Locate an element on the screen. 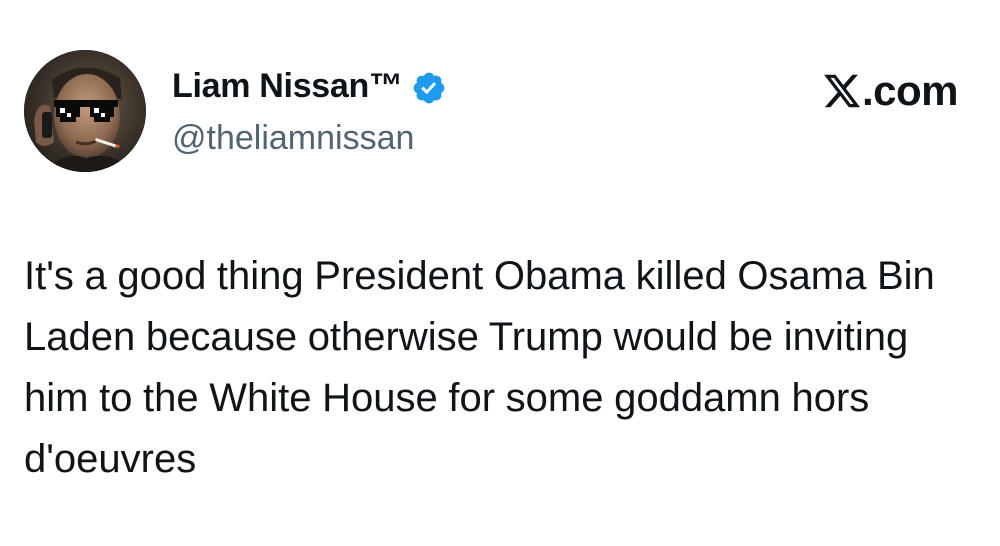  author-handle: @theliamnissan is located at coordinates (293, 138).